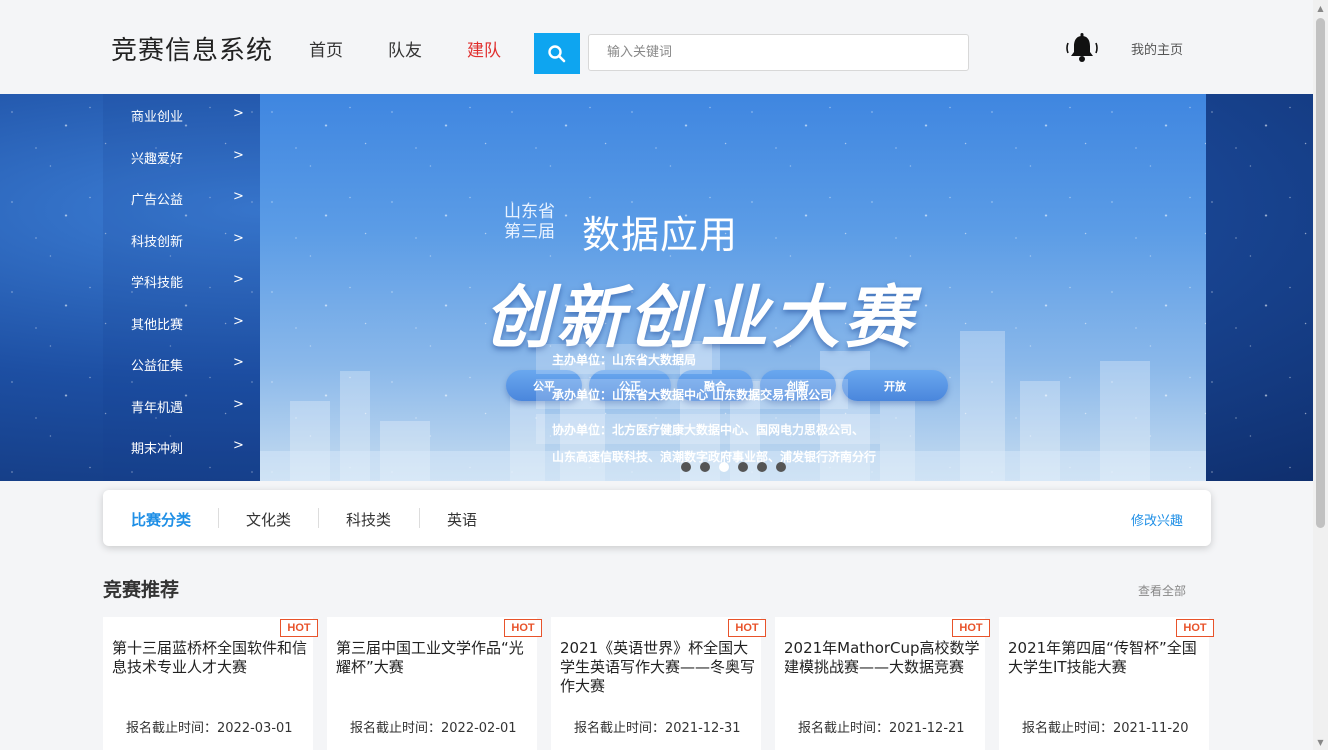  I want to click on sidebar-item-subject: 学科技能 >, so click(181, 280).